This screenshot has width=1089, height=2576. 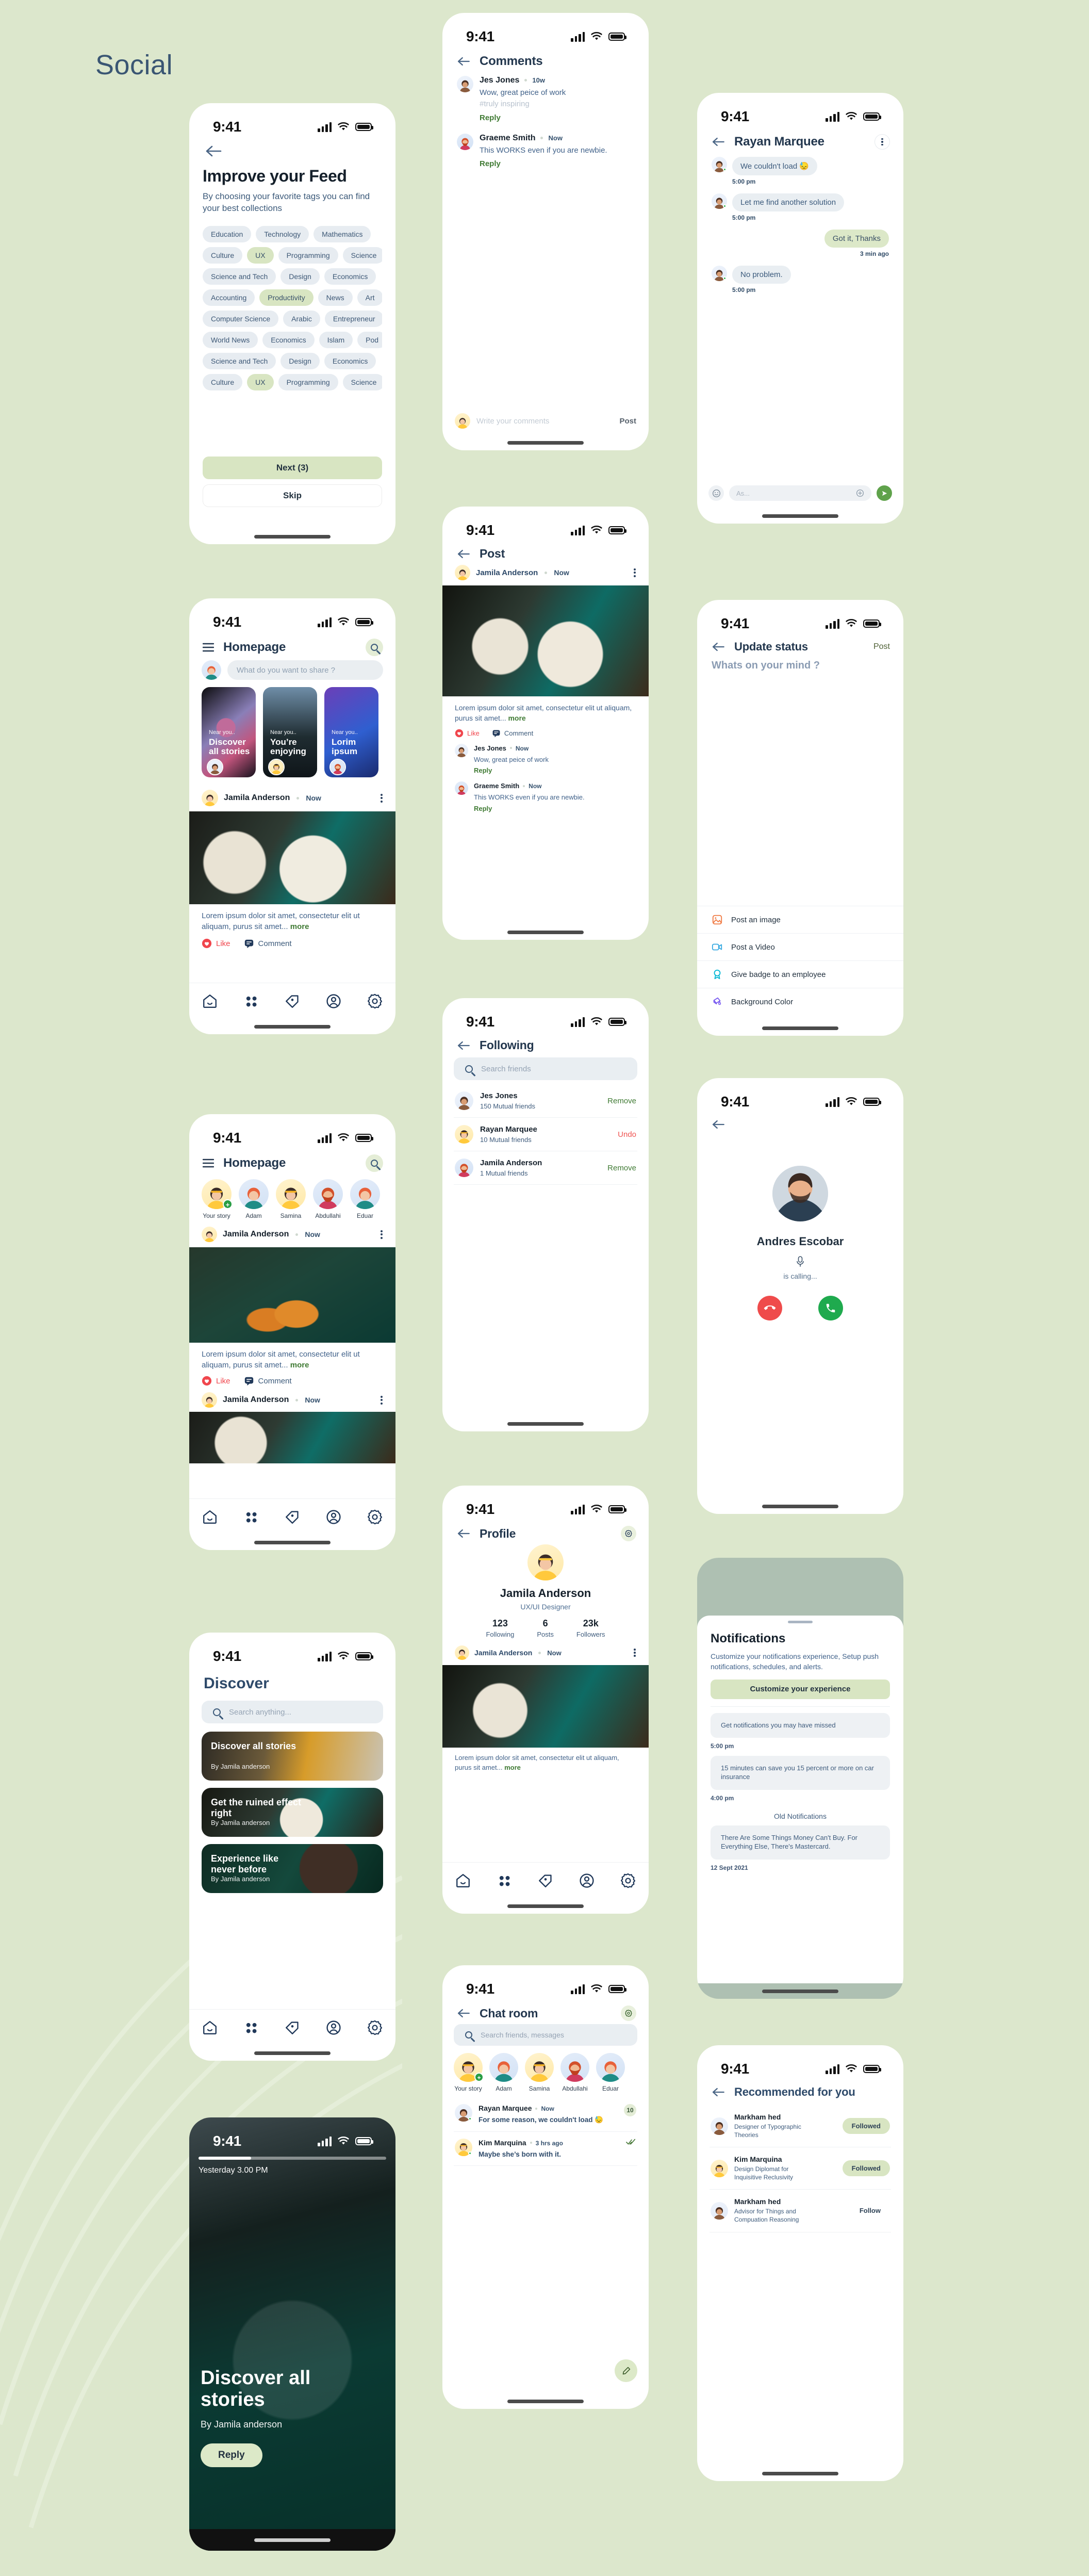 I want to click on status-option-give-badge-to-an-employee: Give badge to an employee, so click(x=800, y=974).